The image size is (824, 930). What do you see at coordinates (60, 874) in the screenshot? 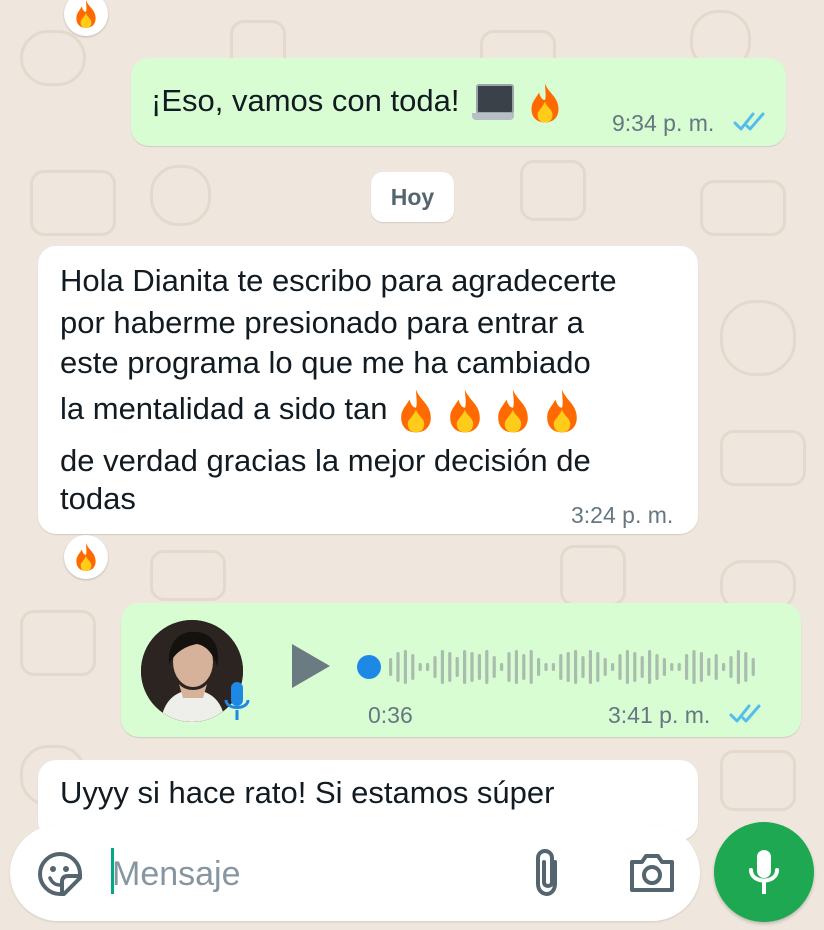
I see `sticker-smiley-icon` at bounding box center [60, 874].